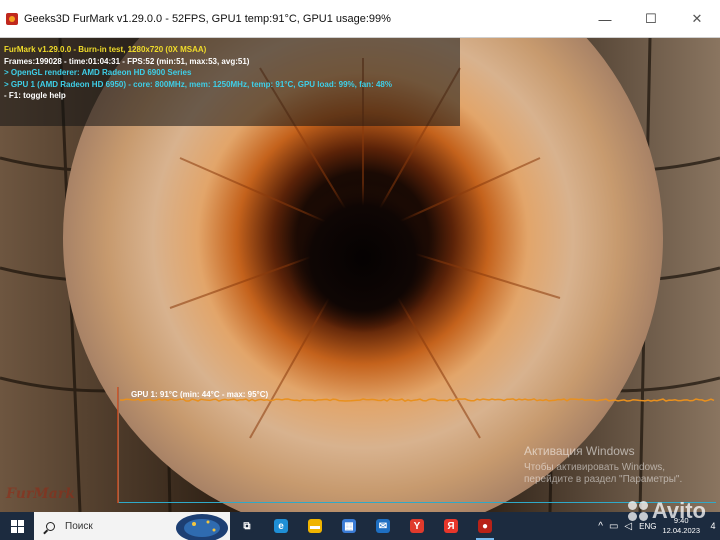 The width and height of the screenshot is (720, 540). I want to click on window-controls: — ☐ ✕, so click(651, 19).